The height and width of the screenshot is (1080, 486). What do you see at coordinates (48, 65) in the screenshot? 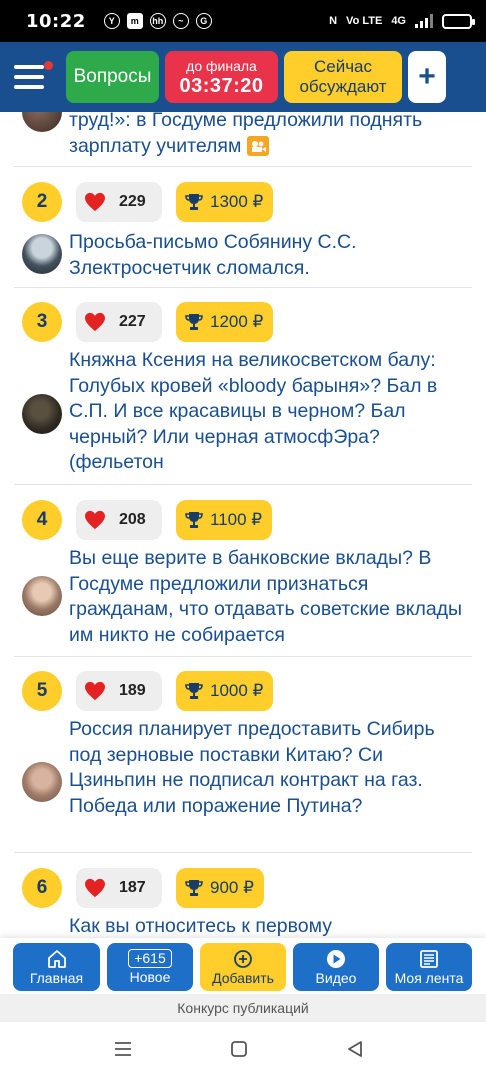
I see `notification-dot` at bounding box center [48, 65].